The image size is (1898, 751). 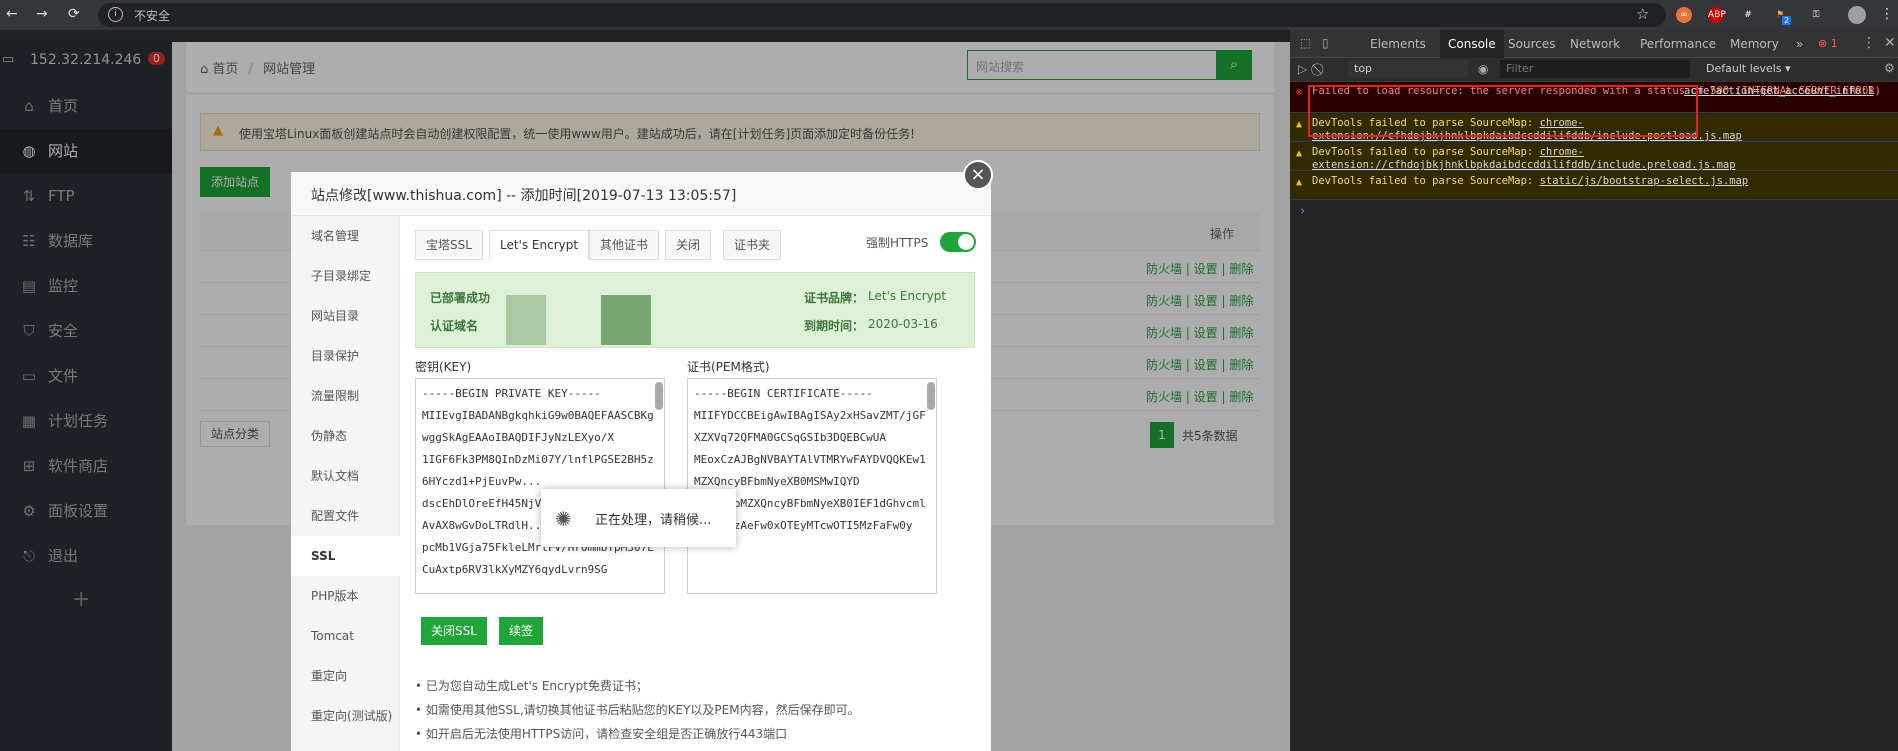 What do you see at coordinates (966, 242) in the screenshot?
I see `toggle-knob` at bounding box center [966, 242].